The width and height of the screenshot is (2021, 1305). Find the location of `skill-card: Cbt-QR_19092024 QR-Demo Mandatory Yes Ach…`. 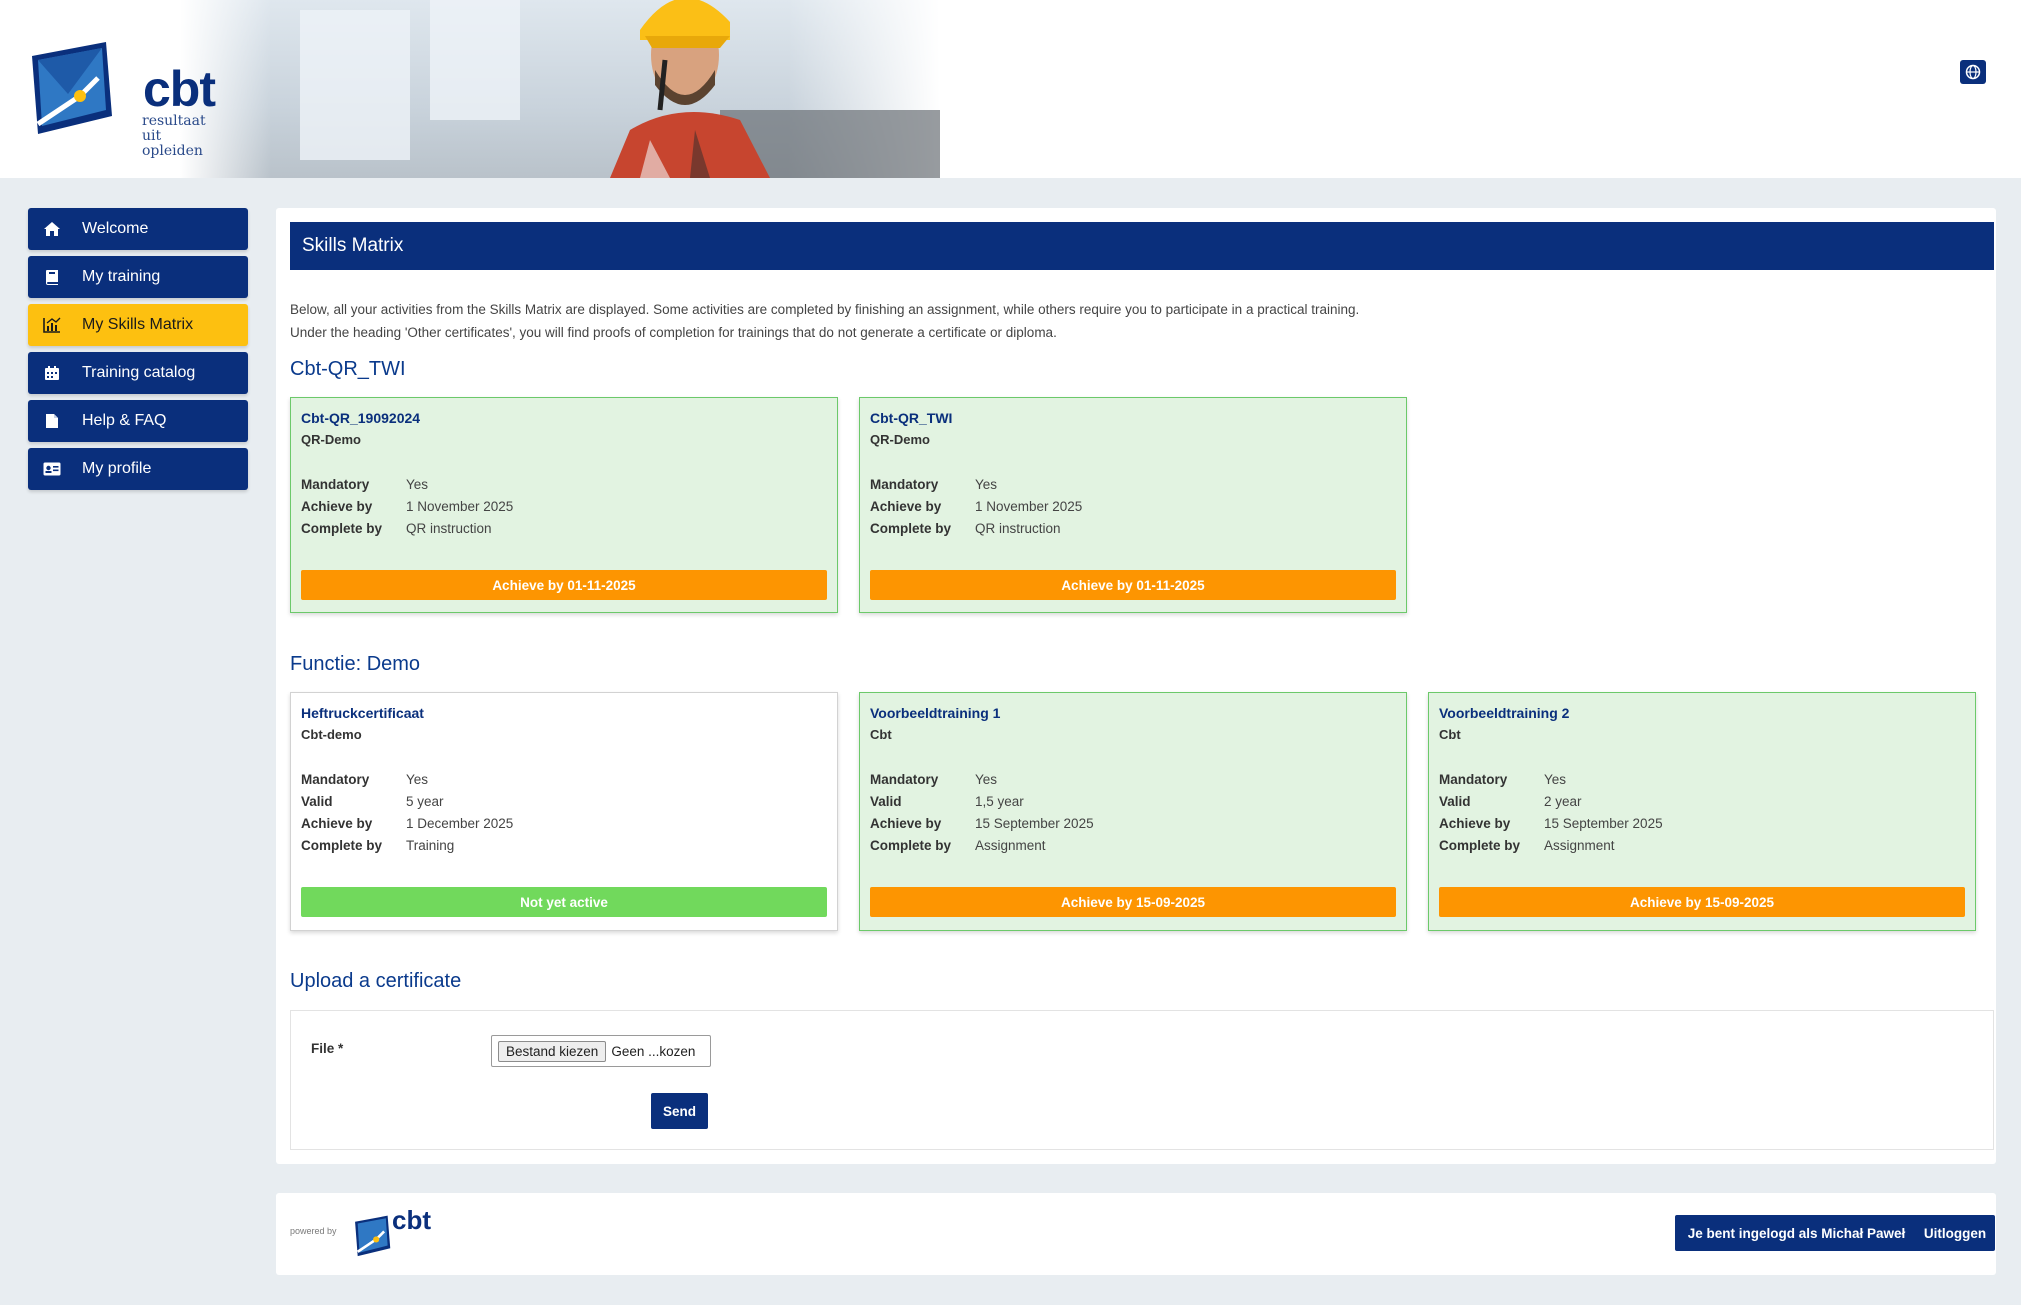

skill-card: Cbt-QR_19092024 QR-Demo Mandatory Yes Ach… is located at coordinates (564, 505).